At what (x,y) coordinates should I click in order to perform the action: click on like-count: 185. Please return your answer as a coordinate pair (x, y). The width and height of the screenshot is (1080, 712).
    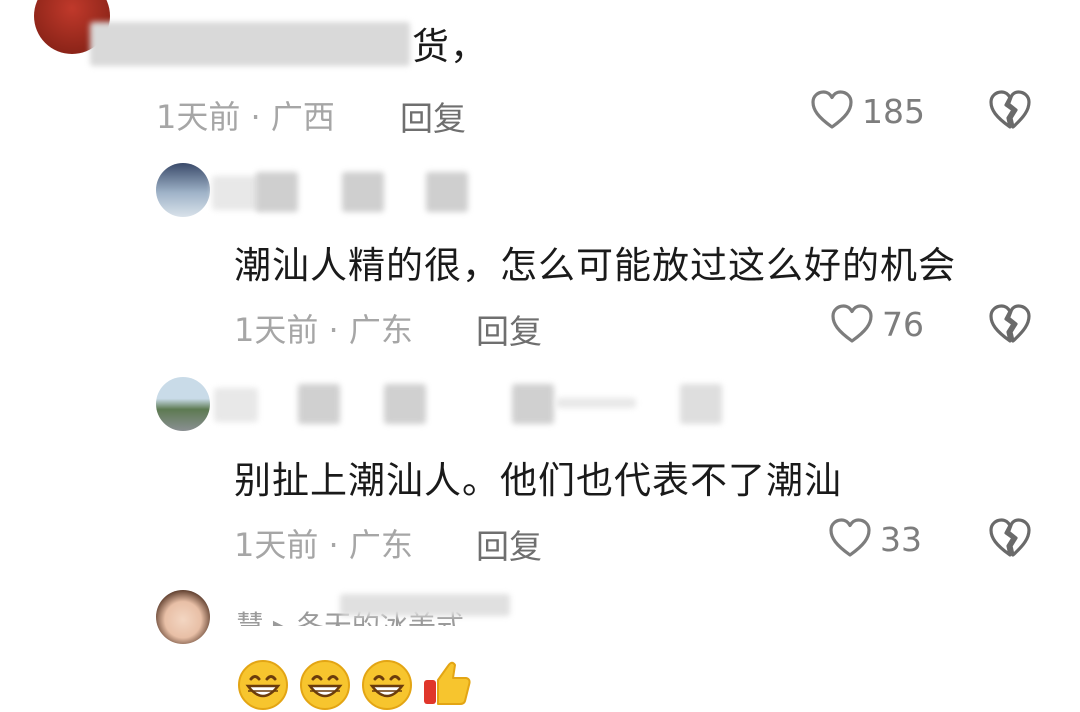
    Looking at the image, I should click on (893, 111).